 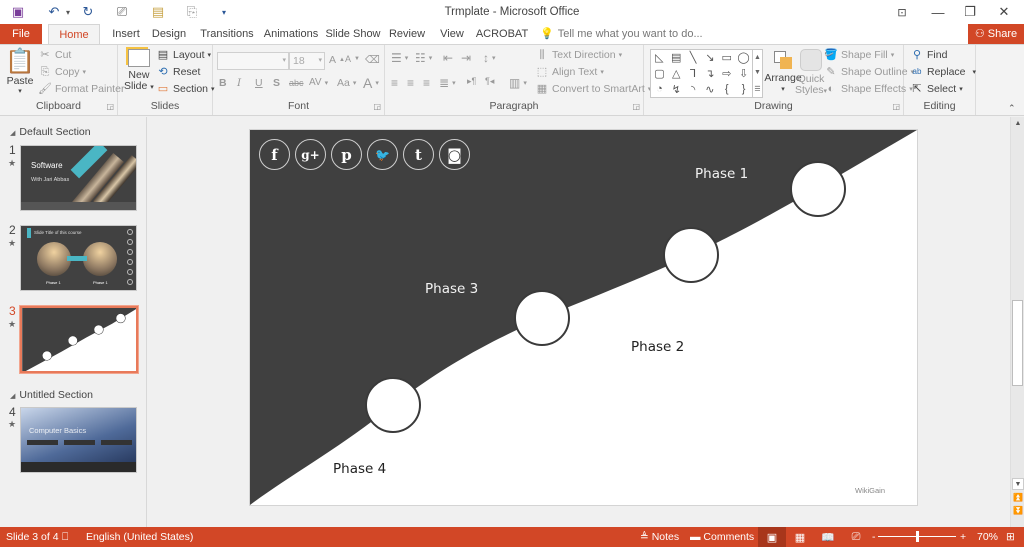 I want to click on scroll-up-arrow-icon: ▲, so click(x=1018, y=124).